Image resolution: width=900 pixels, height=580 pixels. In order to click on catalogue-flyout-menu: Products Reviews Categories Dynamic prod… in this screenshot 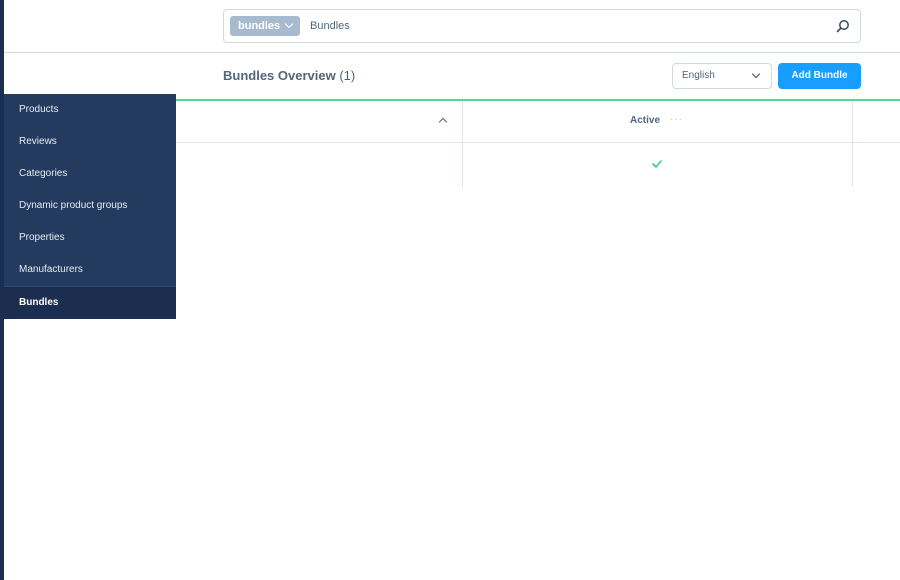, I will do `click(90, 206)`.